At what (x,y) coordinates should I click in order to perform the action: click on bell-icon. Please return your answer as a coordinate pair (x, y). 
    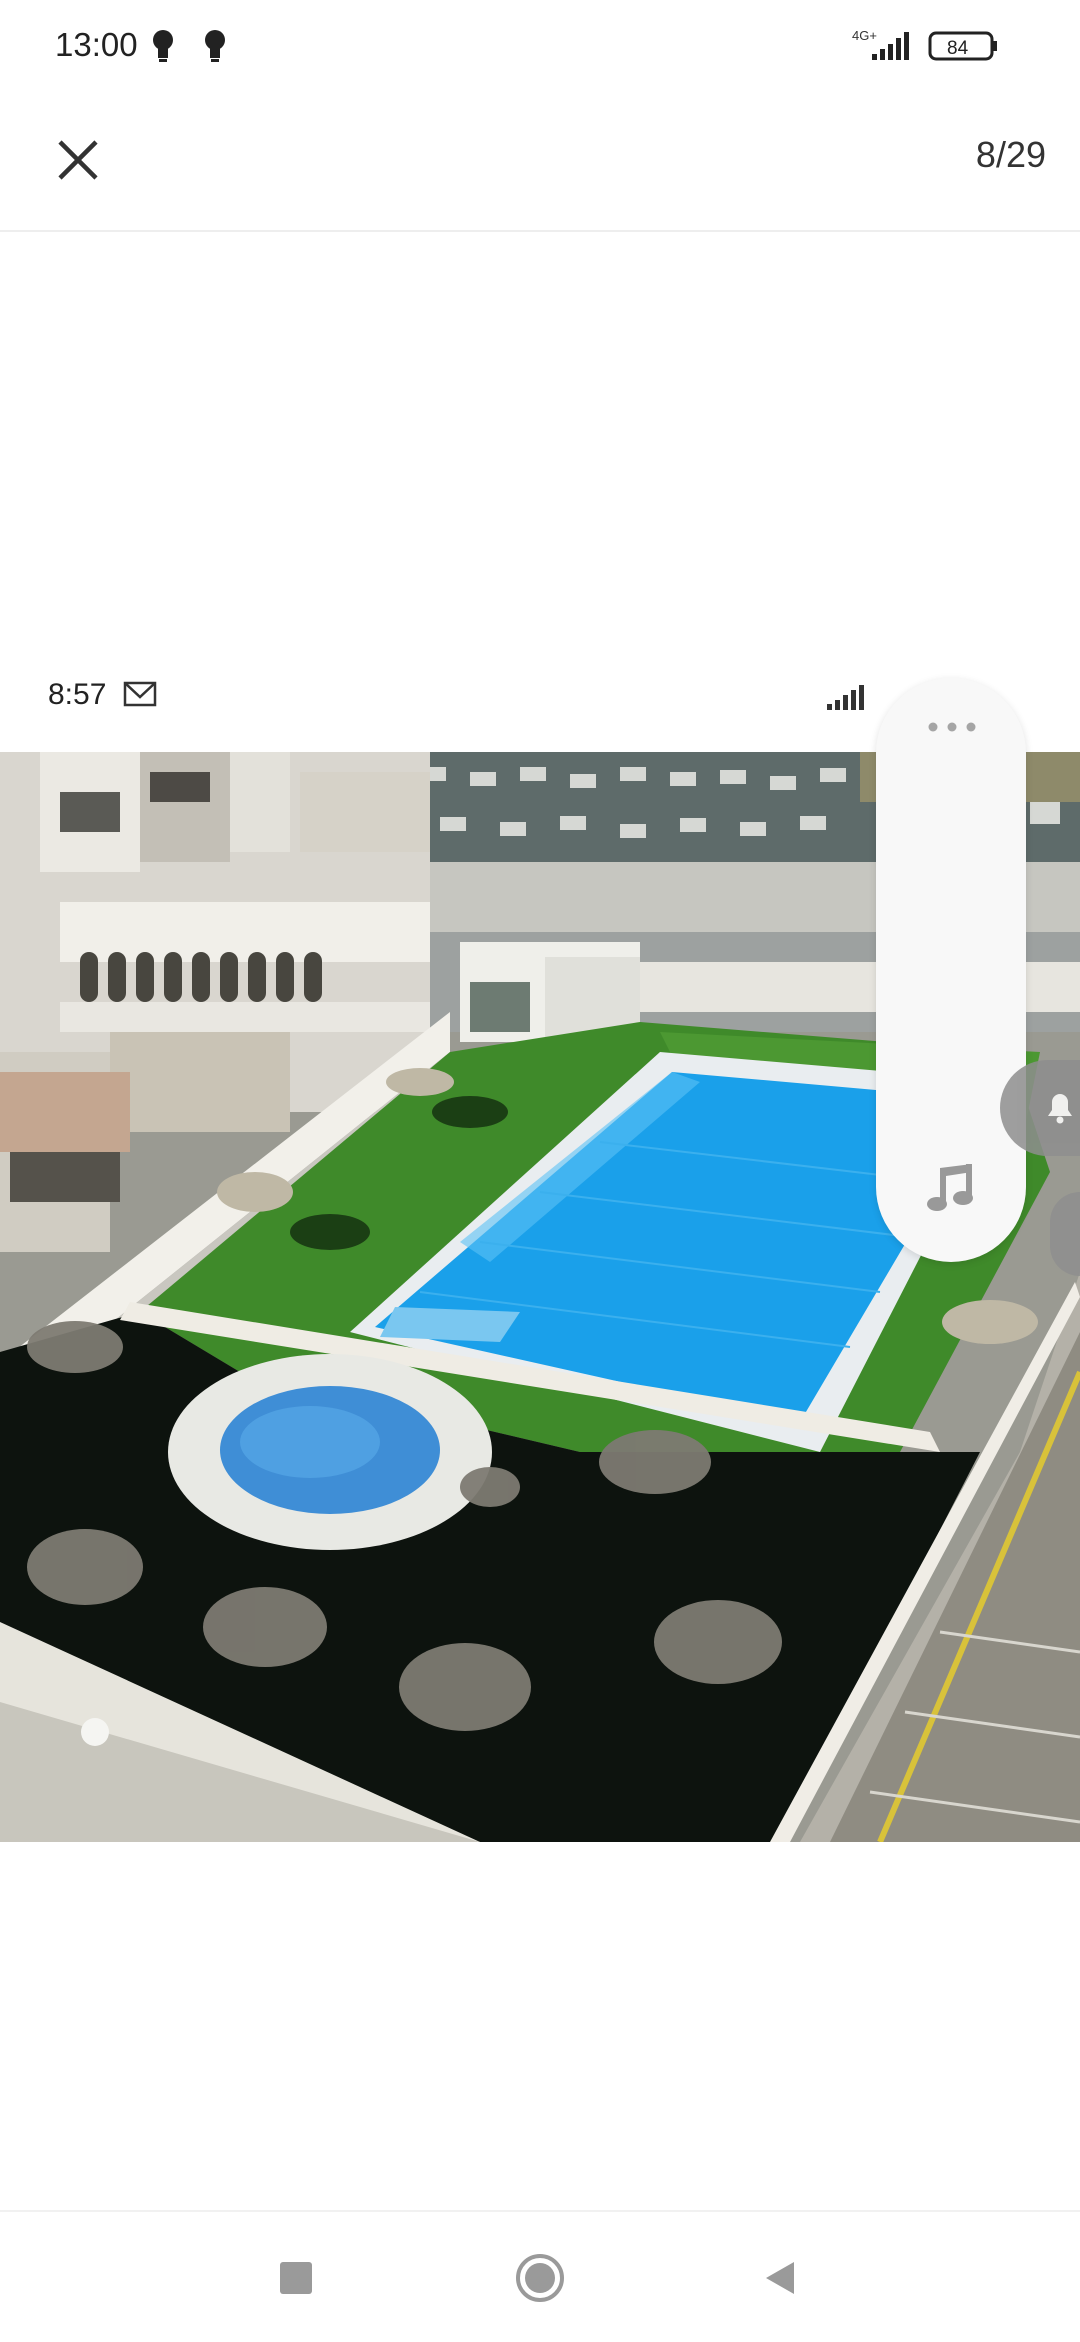
    Looking at the image, I should click on (1060, 1109).